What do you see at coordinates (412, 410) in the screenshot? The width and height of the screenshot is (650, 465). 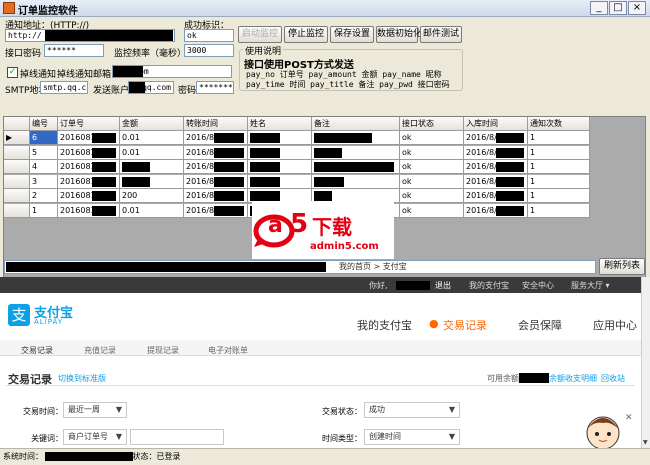 I see `status-filter-select: 成功 ▼` at bounding box center [412, 410].